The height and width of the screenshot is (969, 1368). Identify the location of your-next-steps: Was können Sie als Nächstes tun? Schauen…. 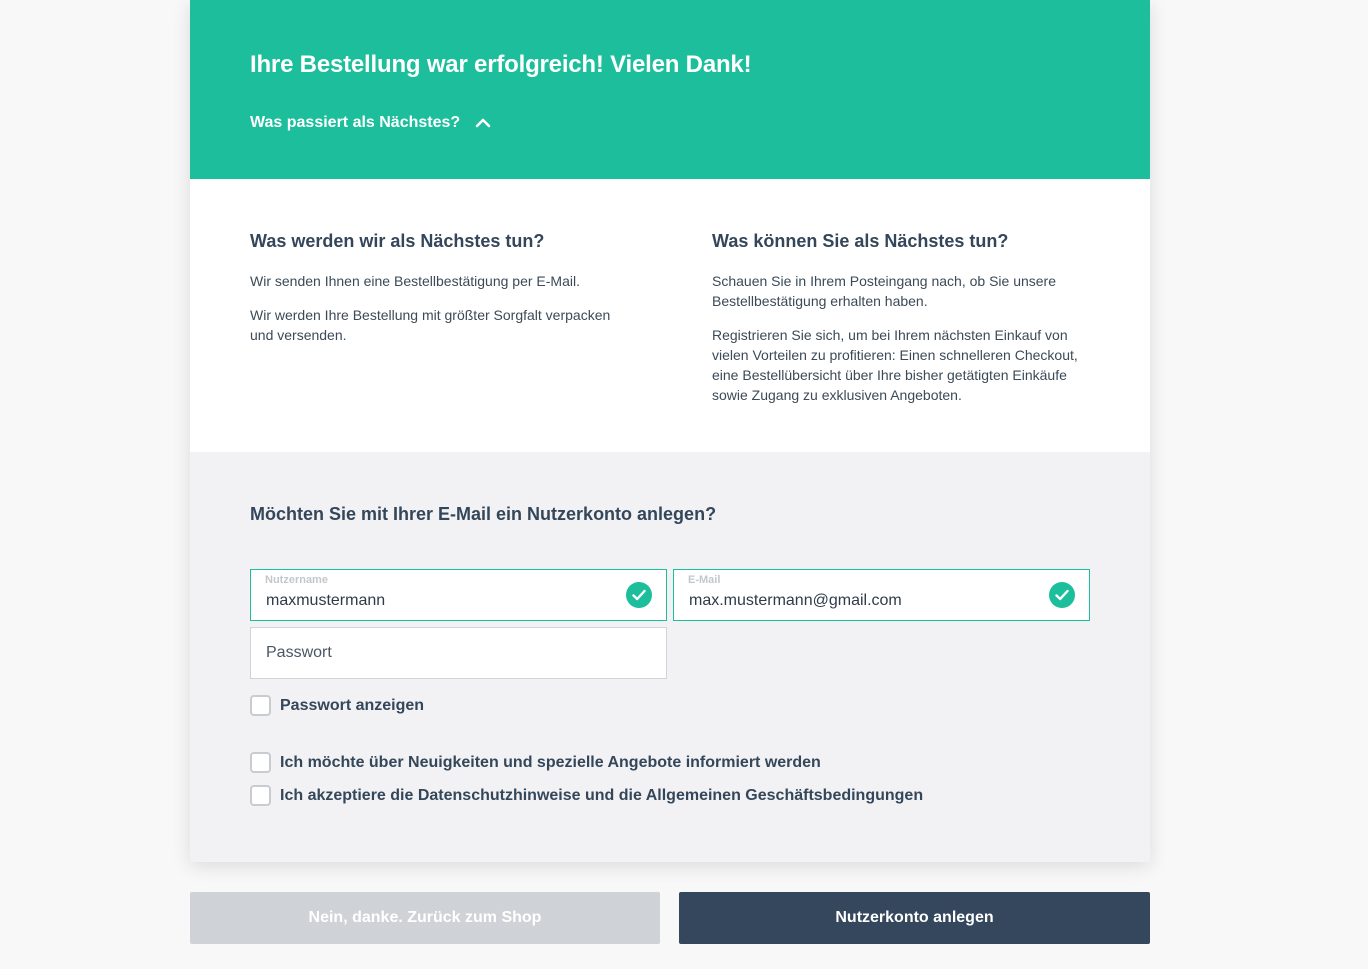
(902, 325).